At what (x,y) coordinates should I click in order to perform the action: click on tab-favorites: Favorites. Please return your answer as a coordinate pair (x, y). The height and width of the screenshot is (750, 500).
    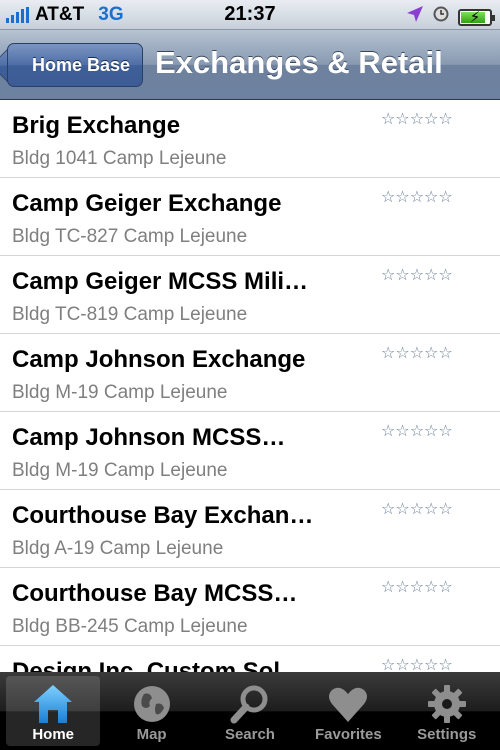
    Looking at the image, I should click on (348, 711).